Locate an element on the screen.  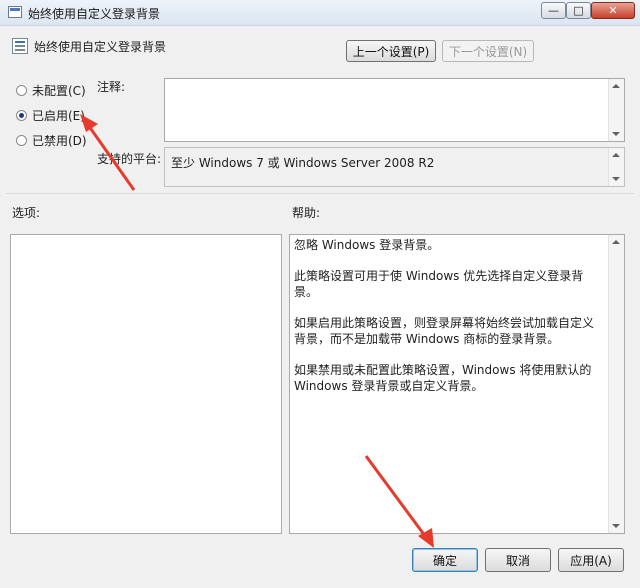
annotation-arrow-enabled is located at coordinates (110, 156).